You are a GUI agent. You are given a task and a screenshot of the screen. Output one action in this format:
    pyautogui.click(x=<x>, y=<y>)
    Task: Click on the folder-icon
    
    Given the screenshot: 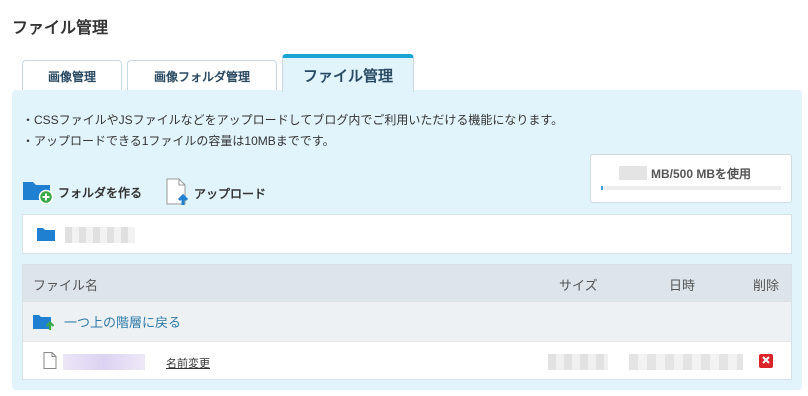 What is the action you would take?
    pyautogui.click(x=46, y=236)
    